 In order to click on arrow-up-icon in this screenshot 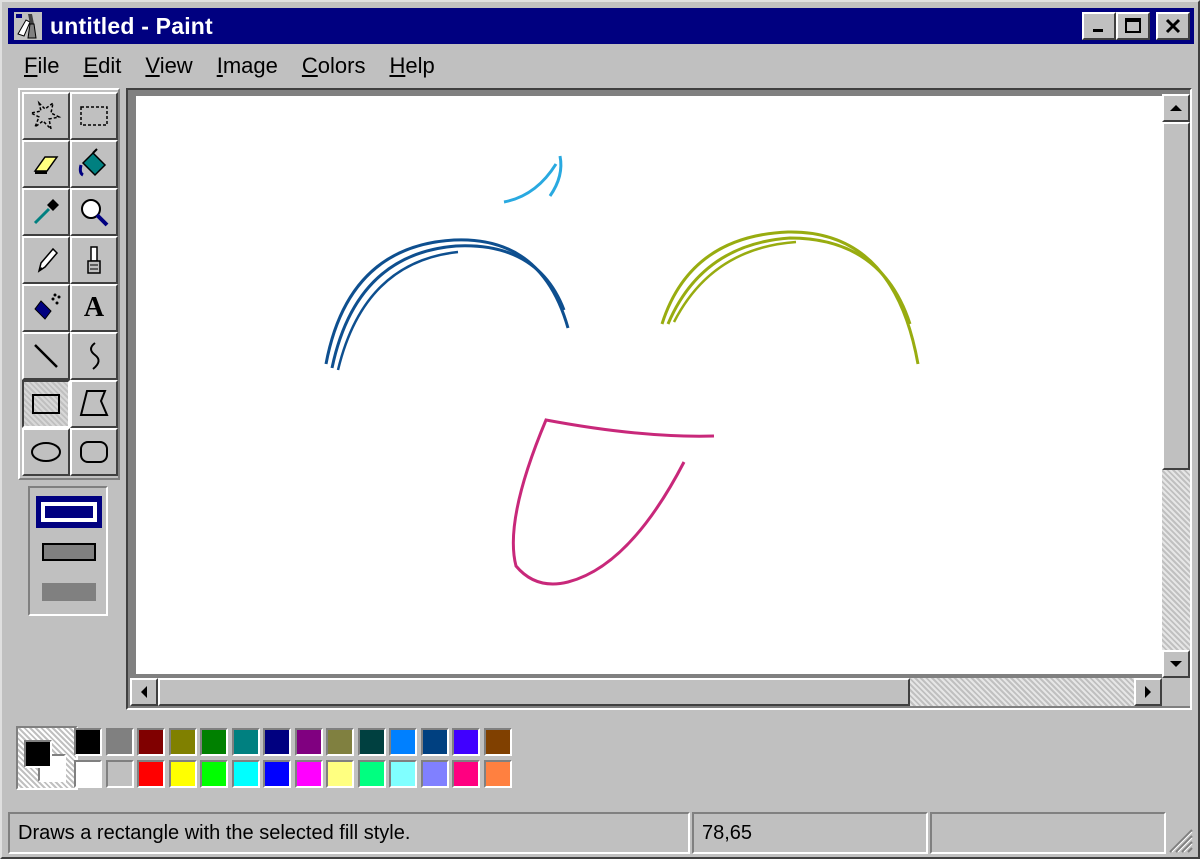, I will do `click(1176, 108)`.